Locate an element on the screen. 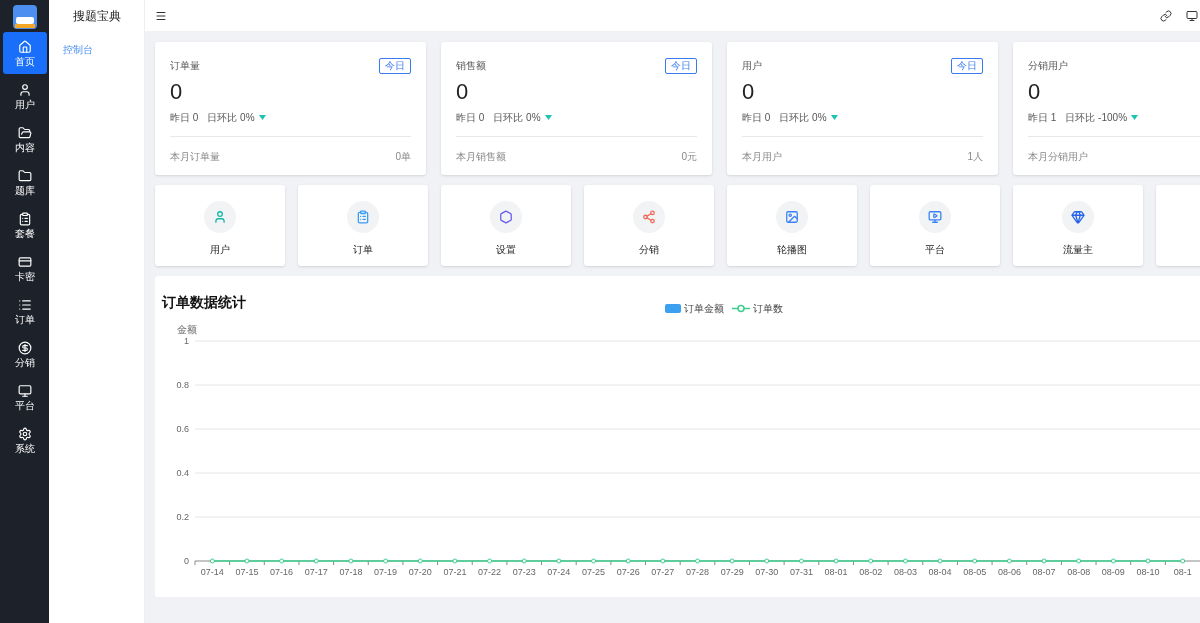 The height and width of the screenshot is (623, 1200). shortcut-card: 设置 is located at coordinates (506, 225).